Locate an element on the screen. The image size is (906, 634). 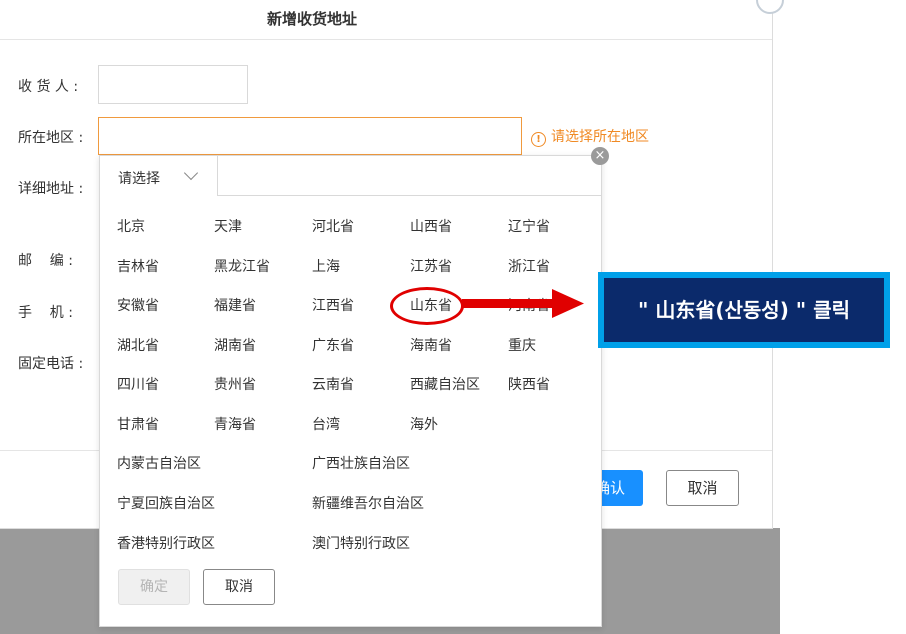
region-option: 江西省 is located at coordinates (333, 305).